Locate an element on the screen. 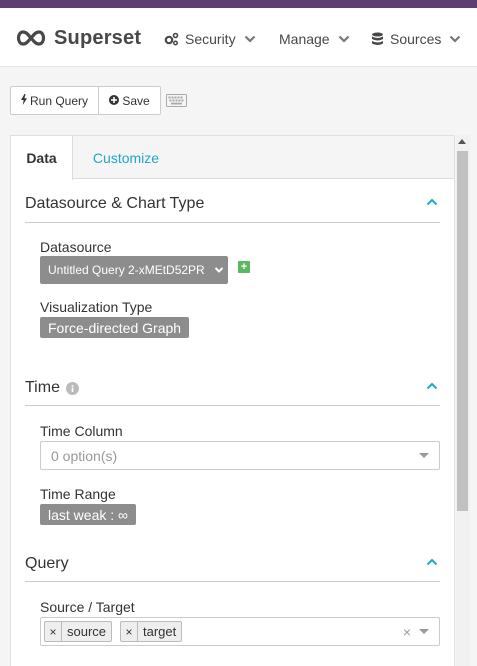  chip-label: source is located at coordinates (87, 631).